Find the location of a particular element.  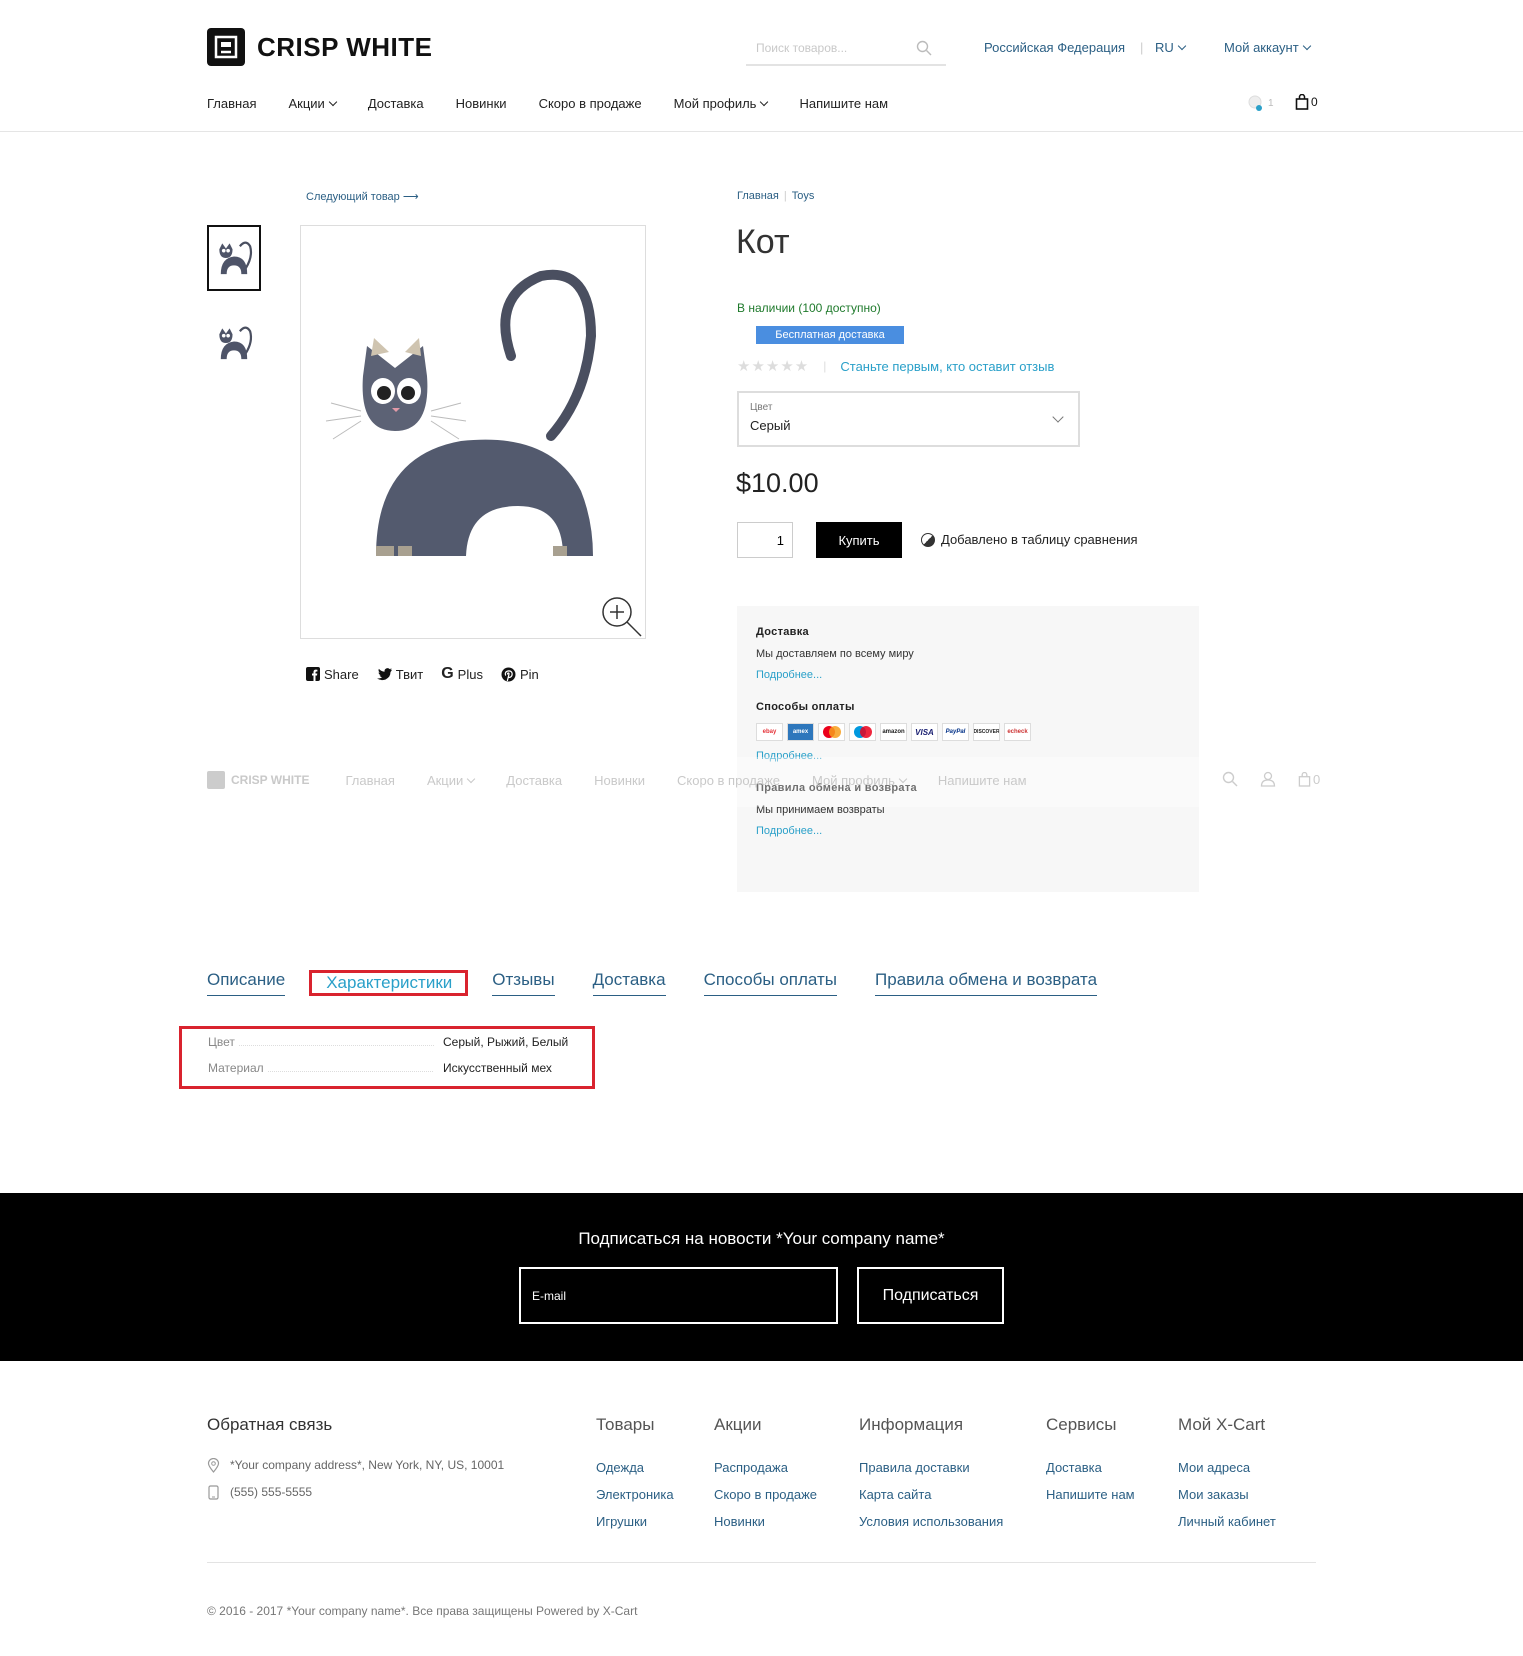

nav-profile: Мой профиль is located at coordinates (721, 103).